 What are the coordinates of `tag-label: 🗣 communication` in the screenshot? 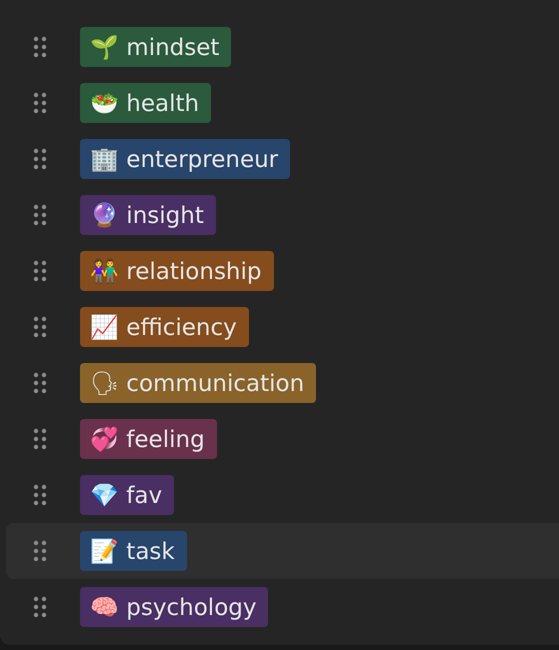 It's located at (198, 383).